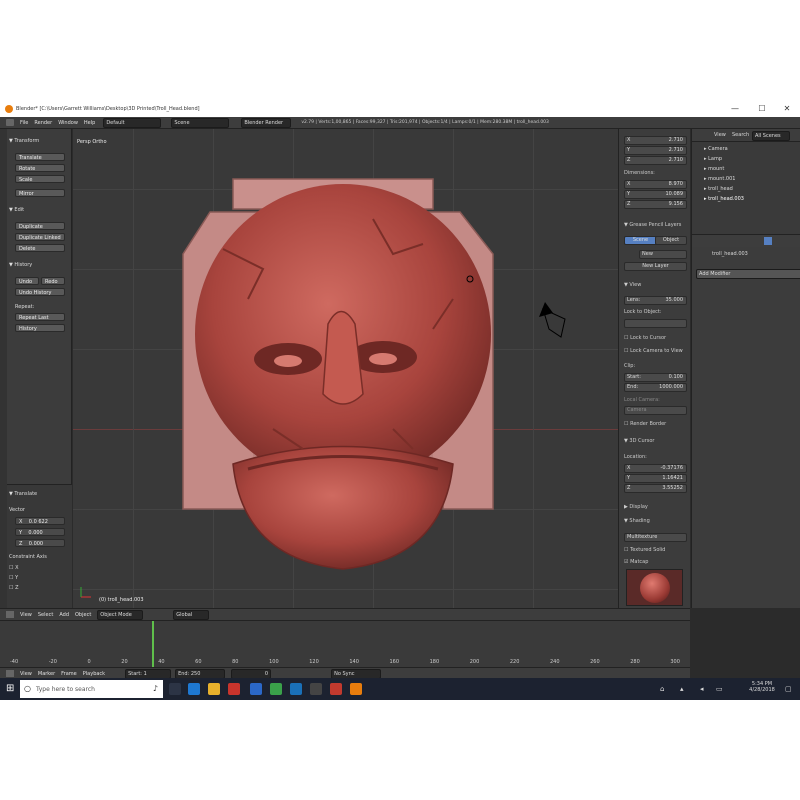 The width and height of the screenshot is (800, 800). I want to click on outliner-item-lamp: ▸ Lamp, so click(713, 159).